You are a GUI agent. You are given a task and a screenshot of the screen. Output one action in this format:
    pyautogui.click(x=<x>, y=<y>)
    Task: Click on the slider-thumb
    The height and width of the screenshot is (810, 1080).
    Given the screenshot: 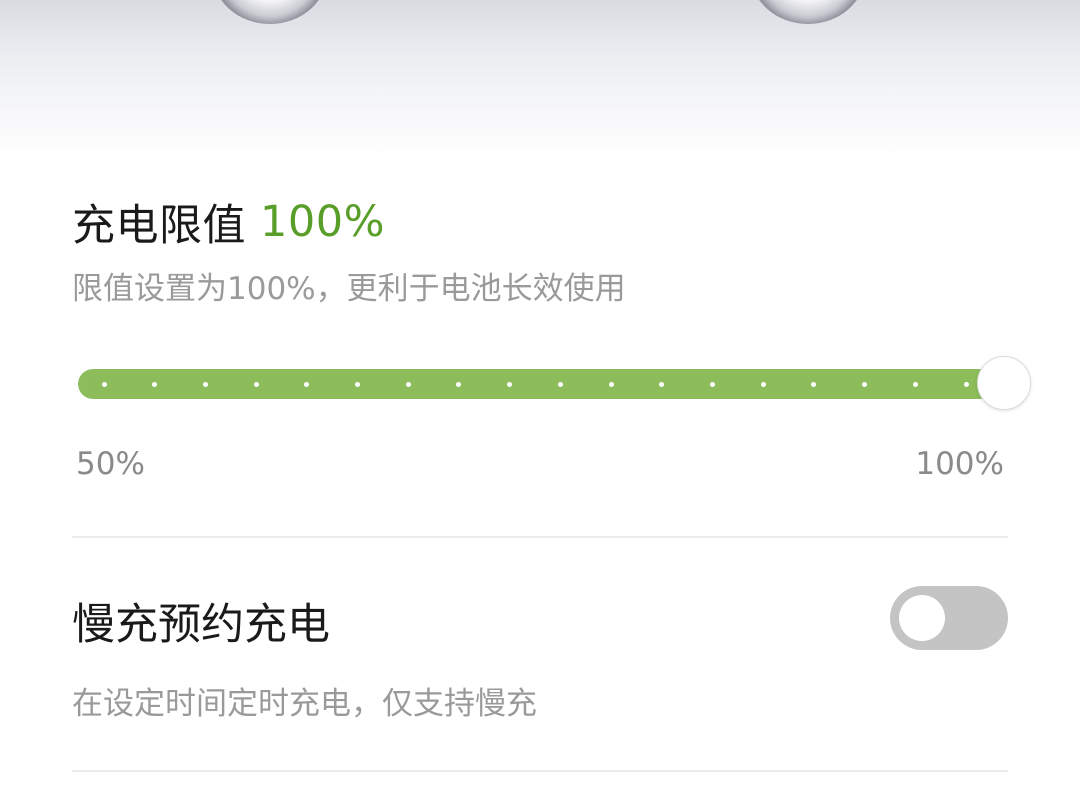 What is the action you would take?
    pyautogui.click(x=1004, y=383)
    